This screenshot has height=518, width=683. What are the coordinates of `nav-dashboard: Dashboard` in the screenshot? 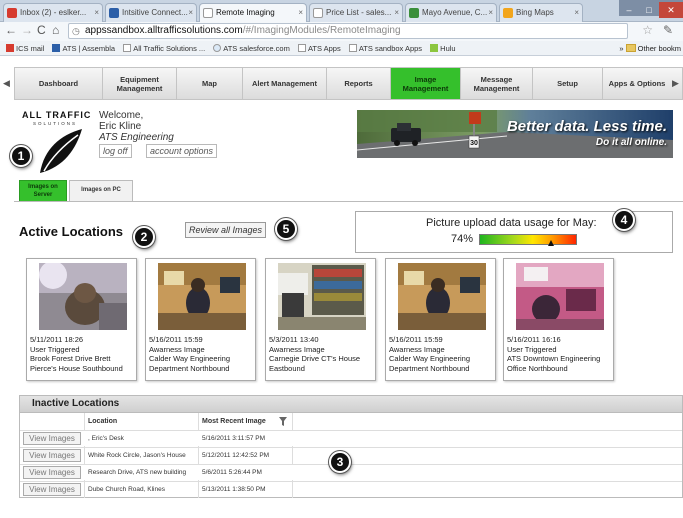 It's located at (59, 83).